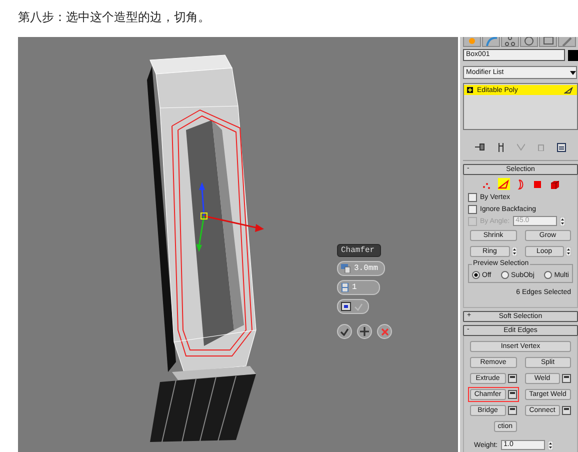  I want to click on ok-button, so click(344, 331).